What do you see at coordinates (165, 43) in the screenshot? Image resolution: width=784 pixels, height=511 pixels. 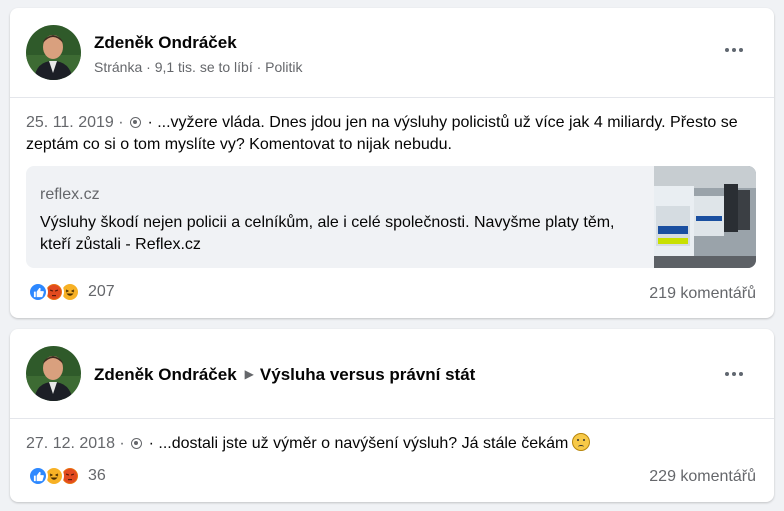 I see `author-name: Zdeněk Ondráček` at bounding box center [165, 43].